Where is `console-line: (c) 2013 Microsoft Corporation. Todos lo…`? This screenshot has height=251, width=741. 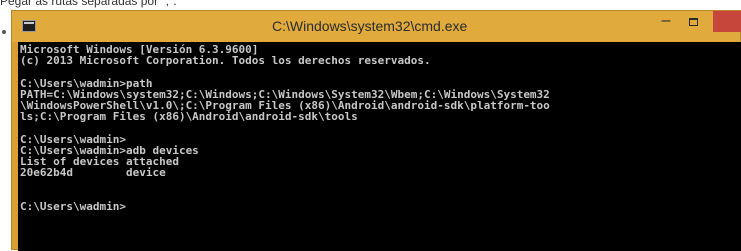 console-line: (c) 2013 Microsoft Corporation. Todos lo… is located at coordinates (225, 61).